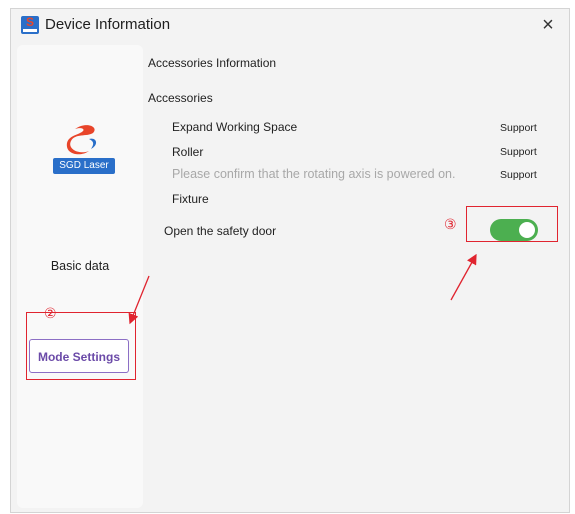 Image resolution: width=575 pixels, height=514 pixels. I want to click on annotation-arrows, so click(302, 289).